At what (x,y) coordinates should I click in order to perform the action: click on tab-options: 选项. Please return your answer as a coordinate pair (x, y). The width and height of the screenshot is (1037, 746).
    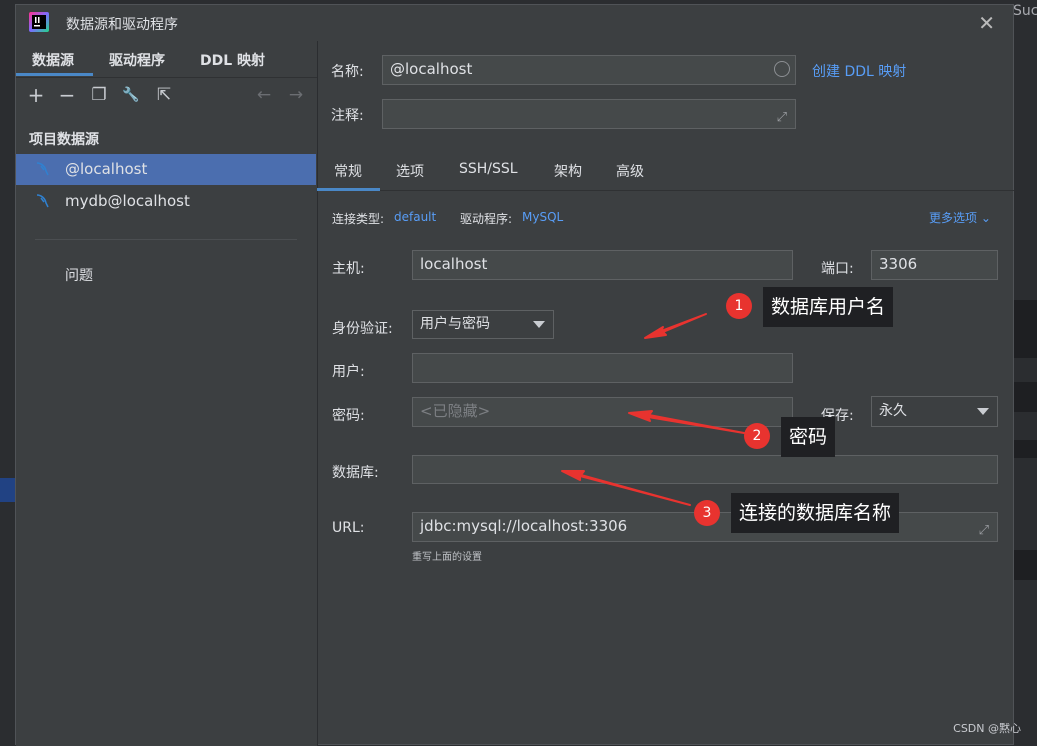
    Looking at the image, I should click on (410, 171).